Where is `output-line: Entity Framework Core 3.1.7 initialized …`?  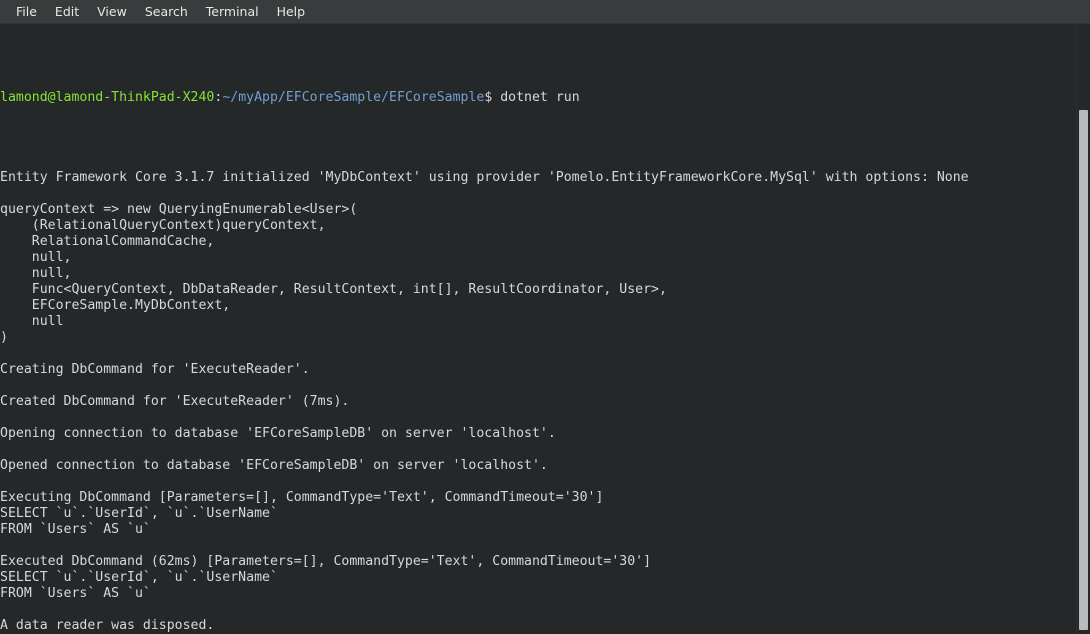
output-line: Entity Framework Core 3.1.7 initialized … is located at coordinates (484, 177).